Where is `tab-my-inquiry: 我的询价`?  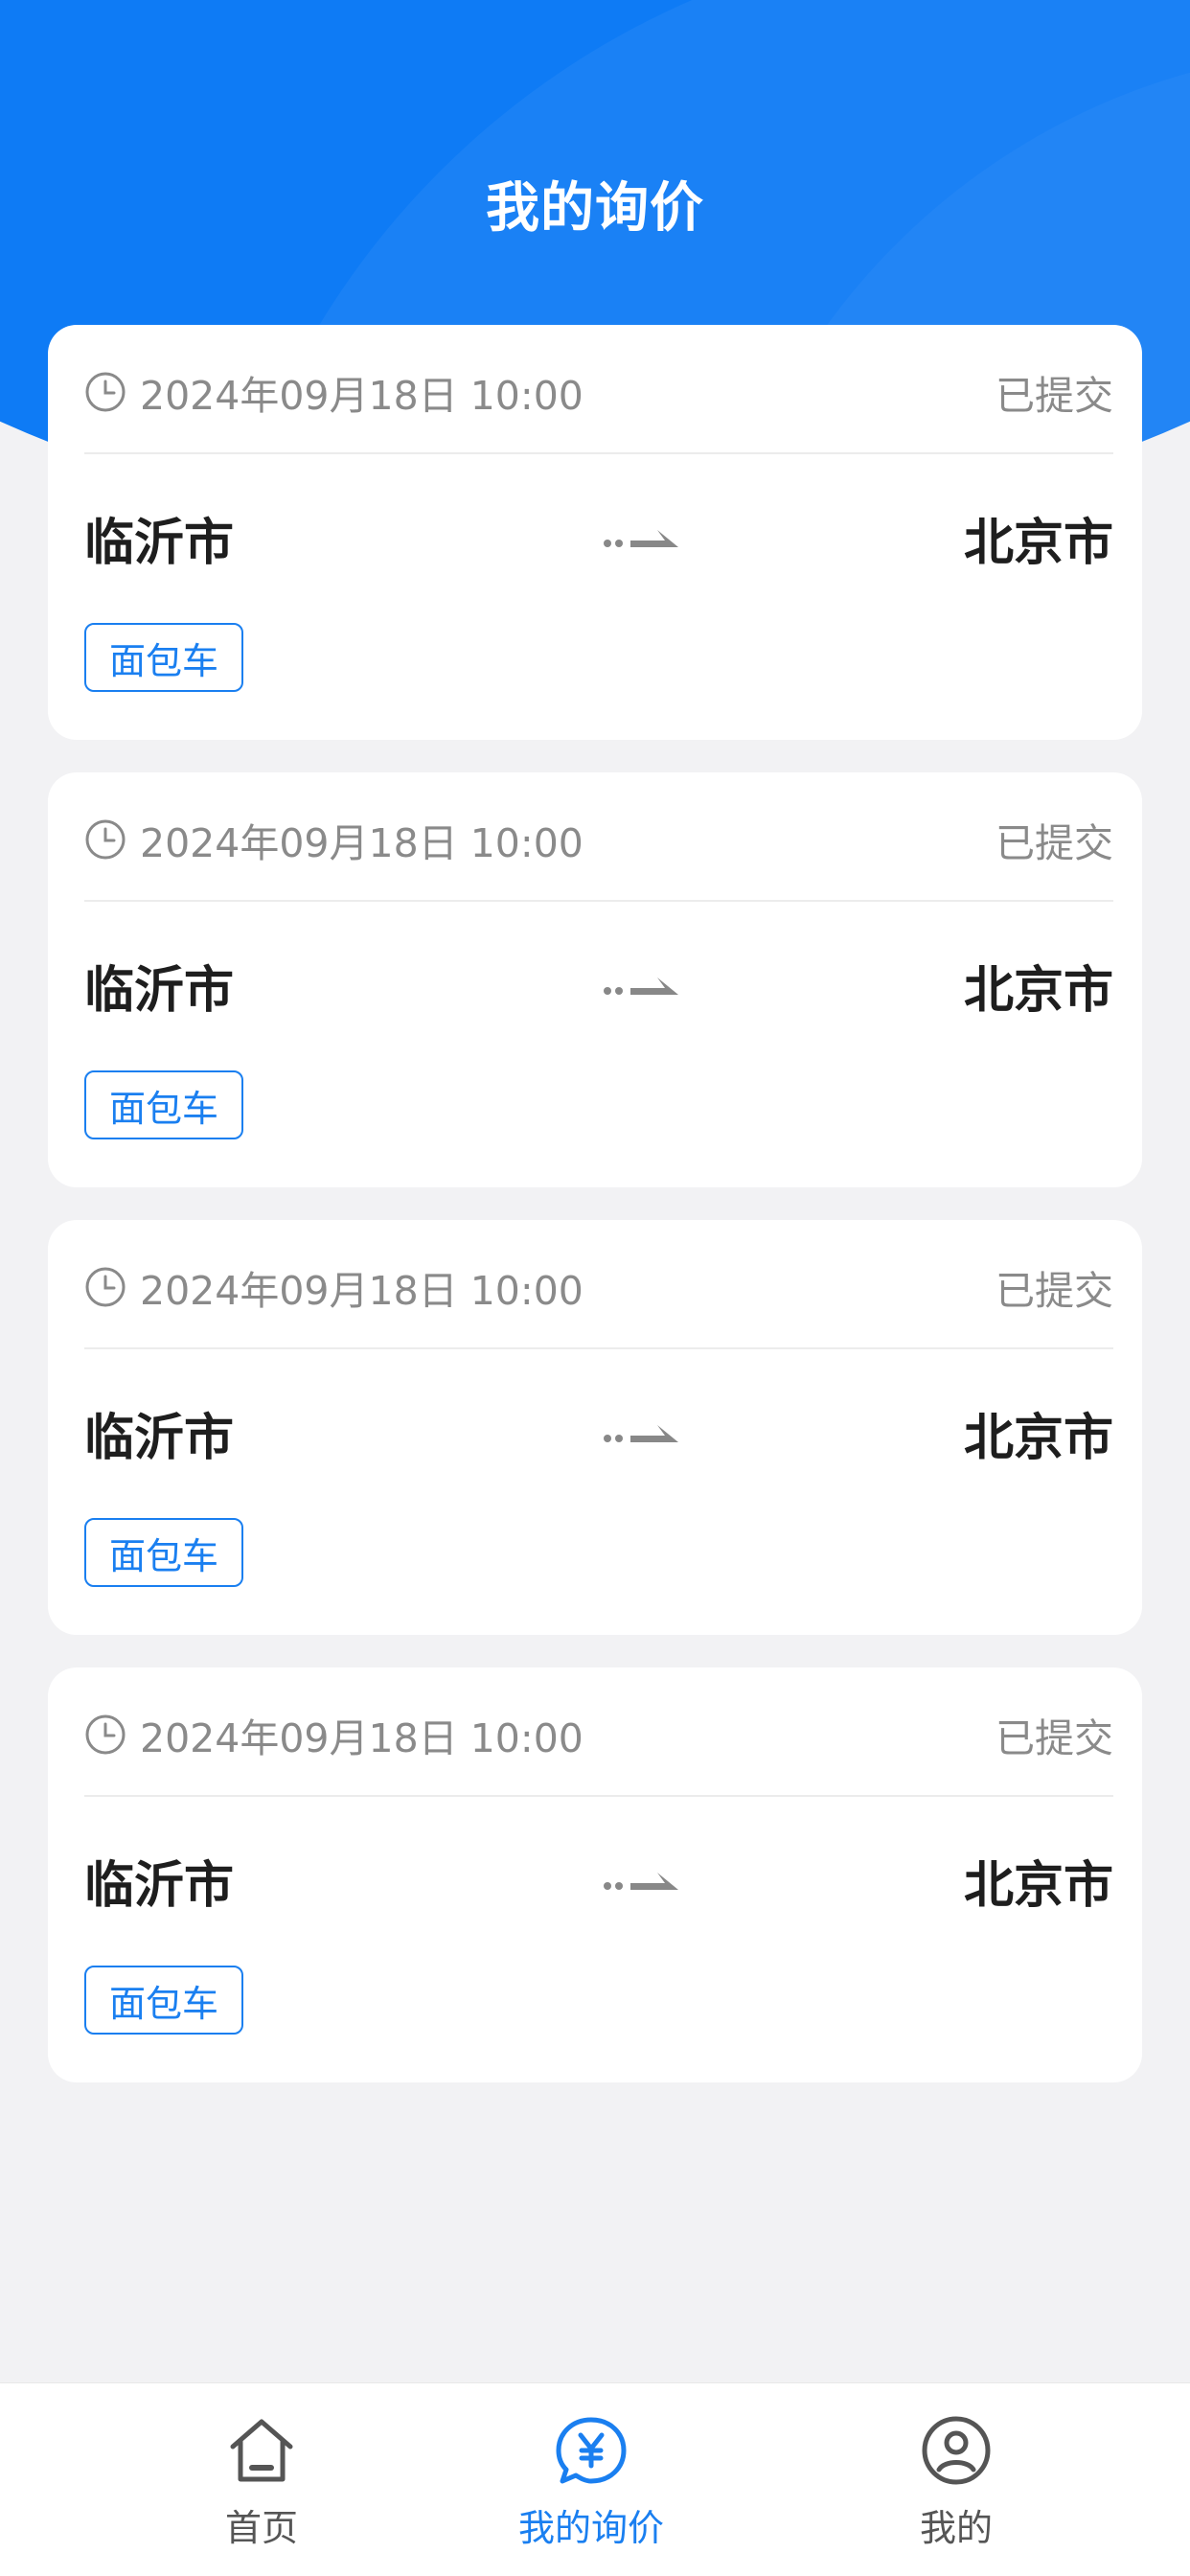
tab-my-inquiry: 我的询价 is located at coordinates (591, 2479).